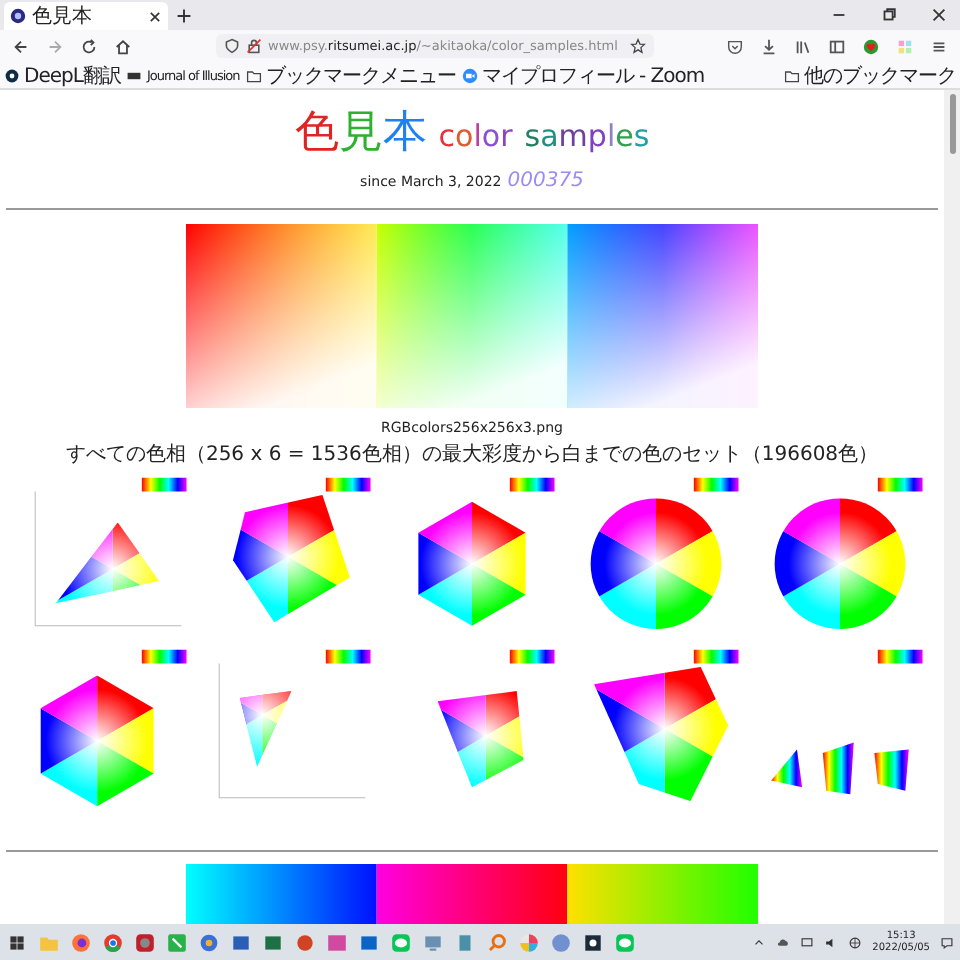  What do you see at coordinates (17, 942) in the screenshot?
I see `windows-icon` at bounding box center [17, 942].